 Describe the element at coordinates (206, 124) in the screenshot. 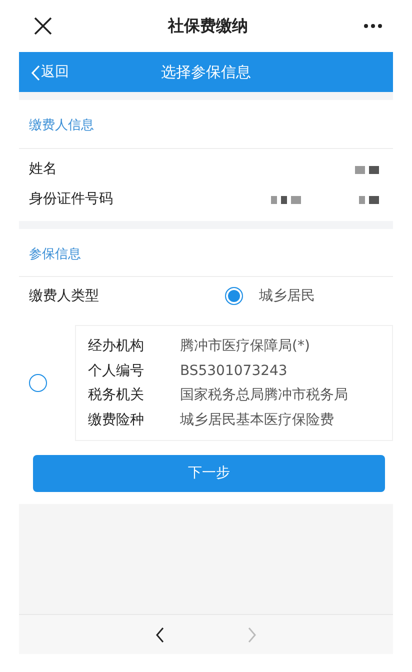

I see `section-title: 缴费人信息` at that location.